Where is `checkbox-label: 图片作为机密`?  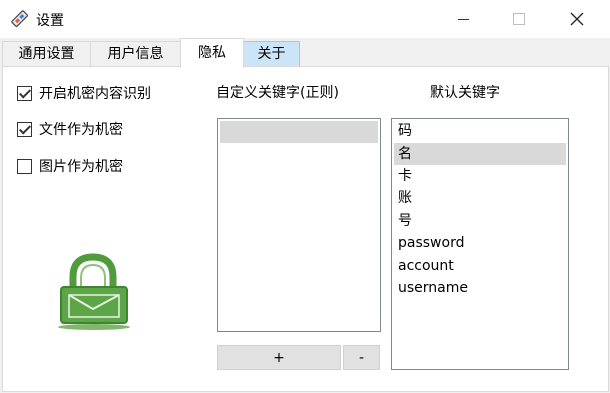 checkbox-label: 图片作为机密 is located at coordinates (81, 167).